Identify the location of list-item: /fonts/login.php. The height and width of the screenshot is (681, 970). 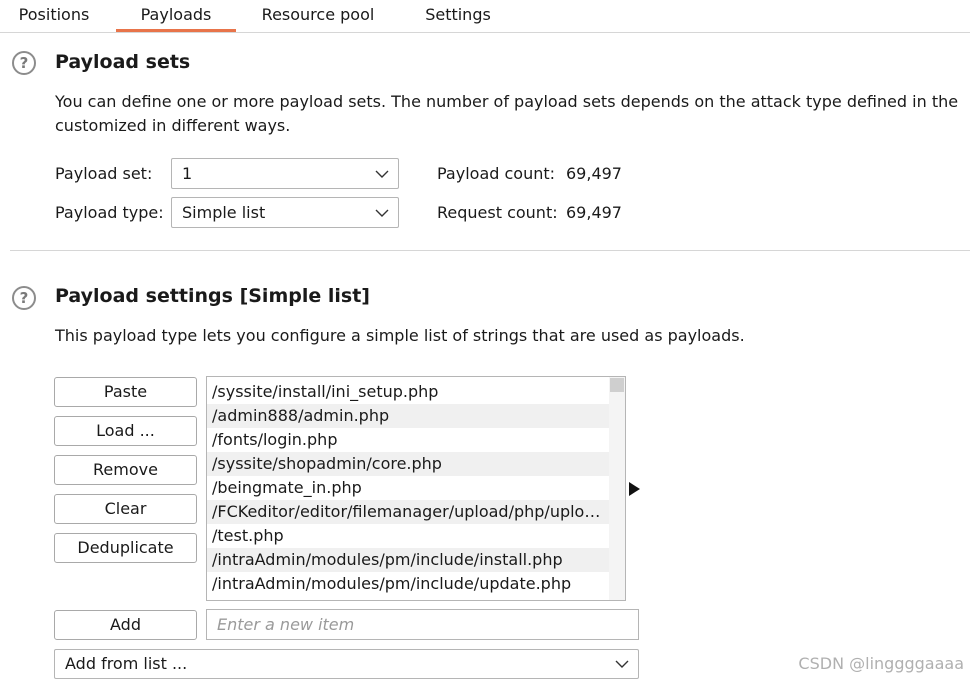
(408, 440).